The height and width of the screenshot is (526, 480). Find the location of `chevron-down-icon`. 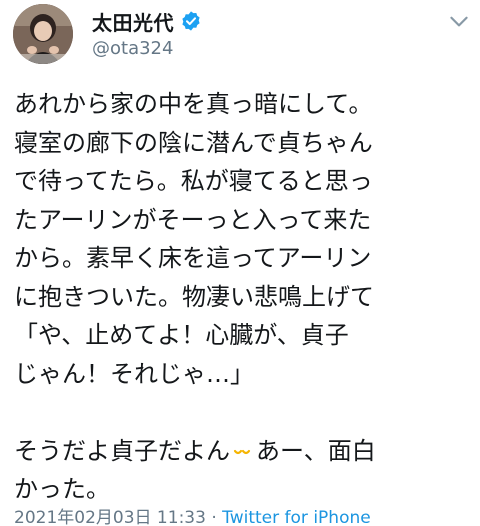

chevron-down-icon is located at coordinates (459, 21).